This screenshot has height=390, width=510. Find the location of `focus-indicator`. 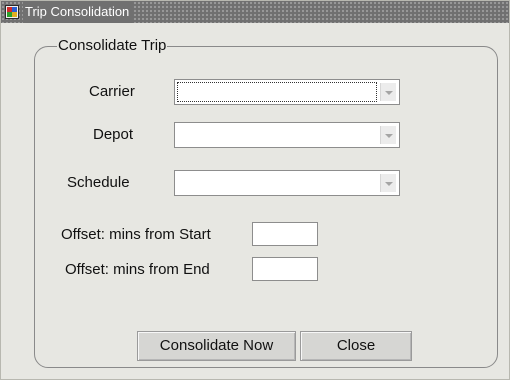

focus-indicator is located at coordinates (277, 92).